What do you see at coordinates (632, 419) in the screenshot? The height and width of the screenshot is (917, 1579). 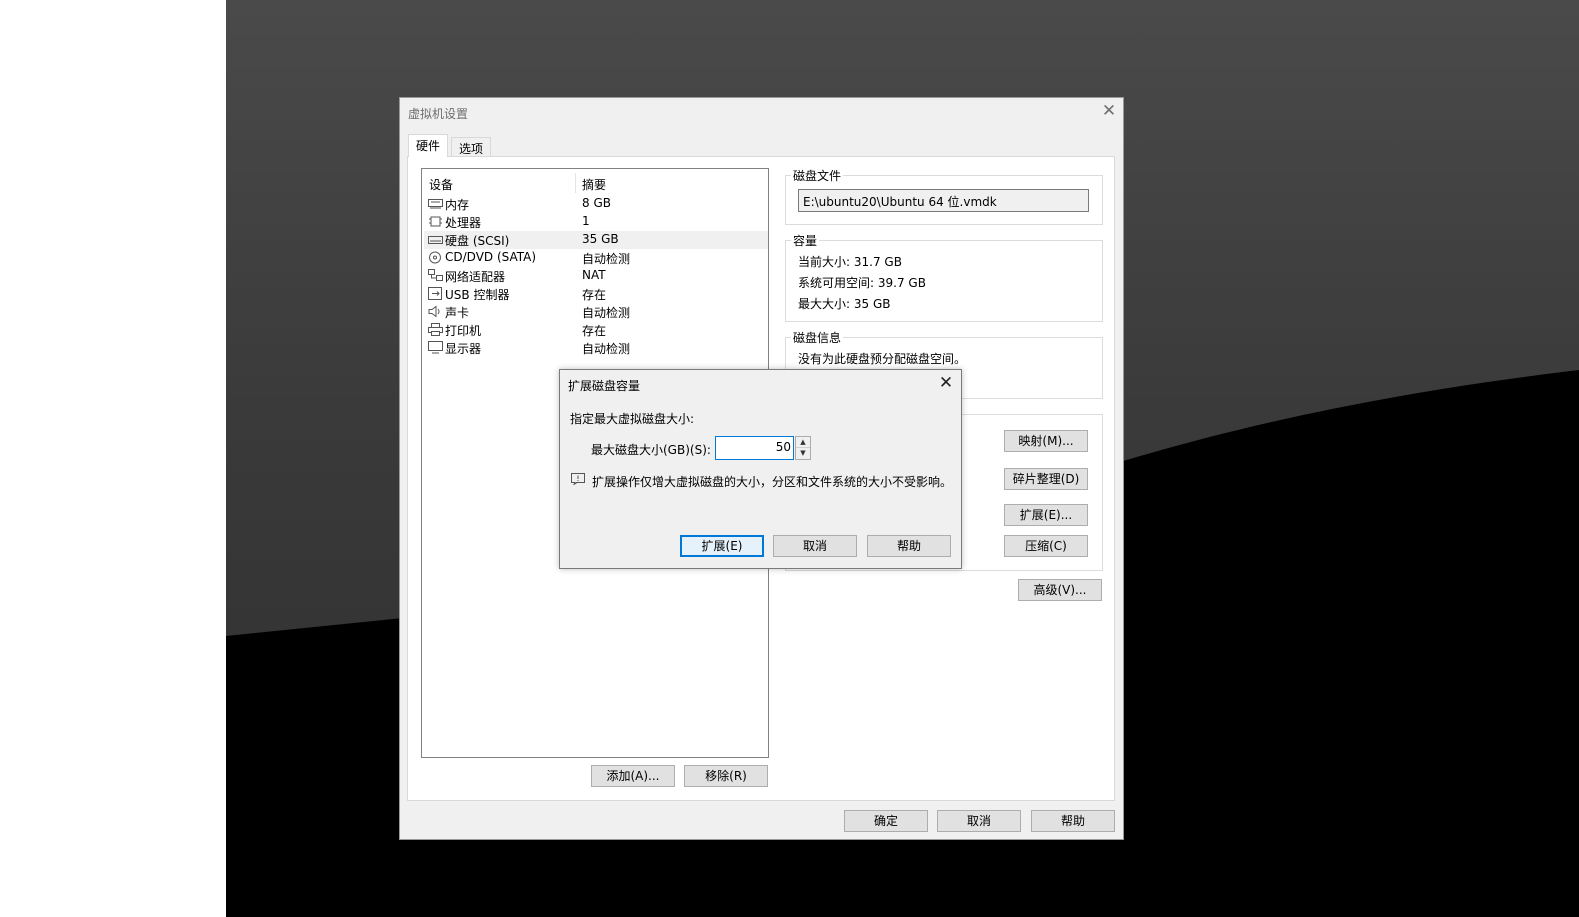 I see `instruction-text: 指定最大虚拟磁盘大小:` at bounding box center [632, 419].